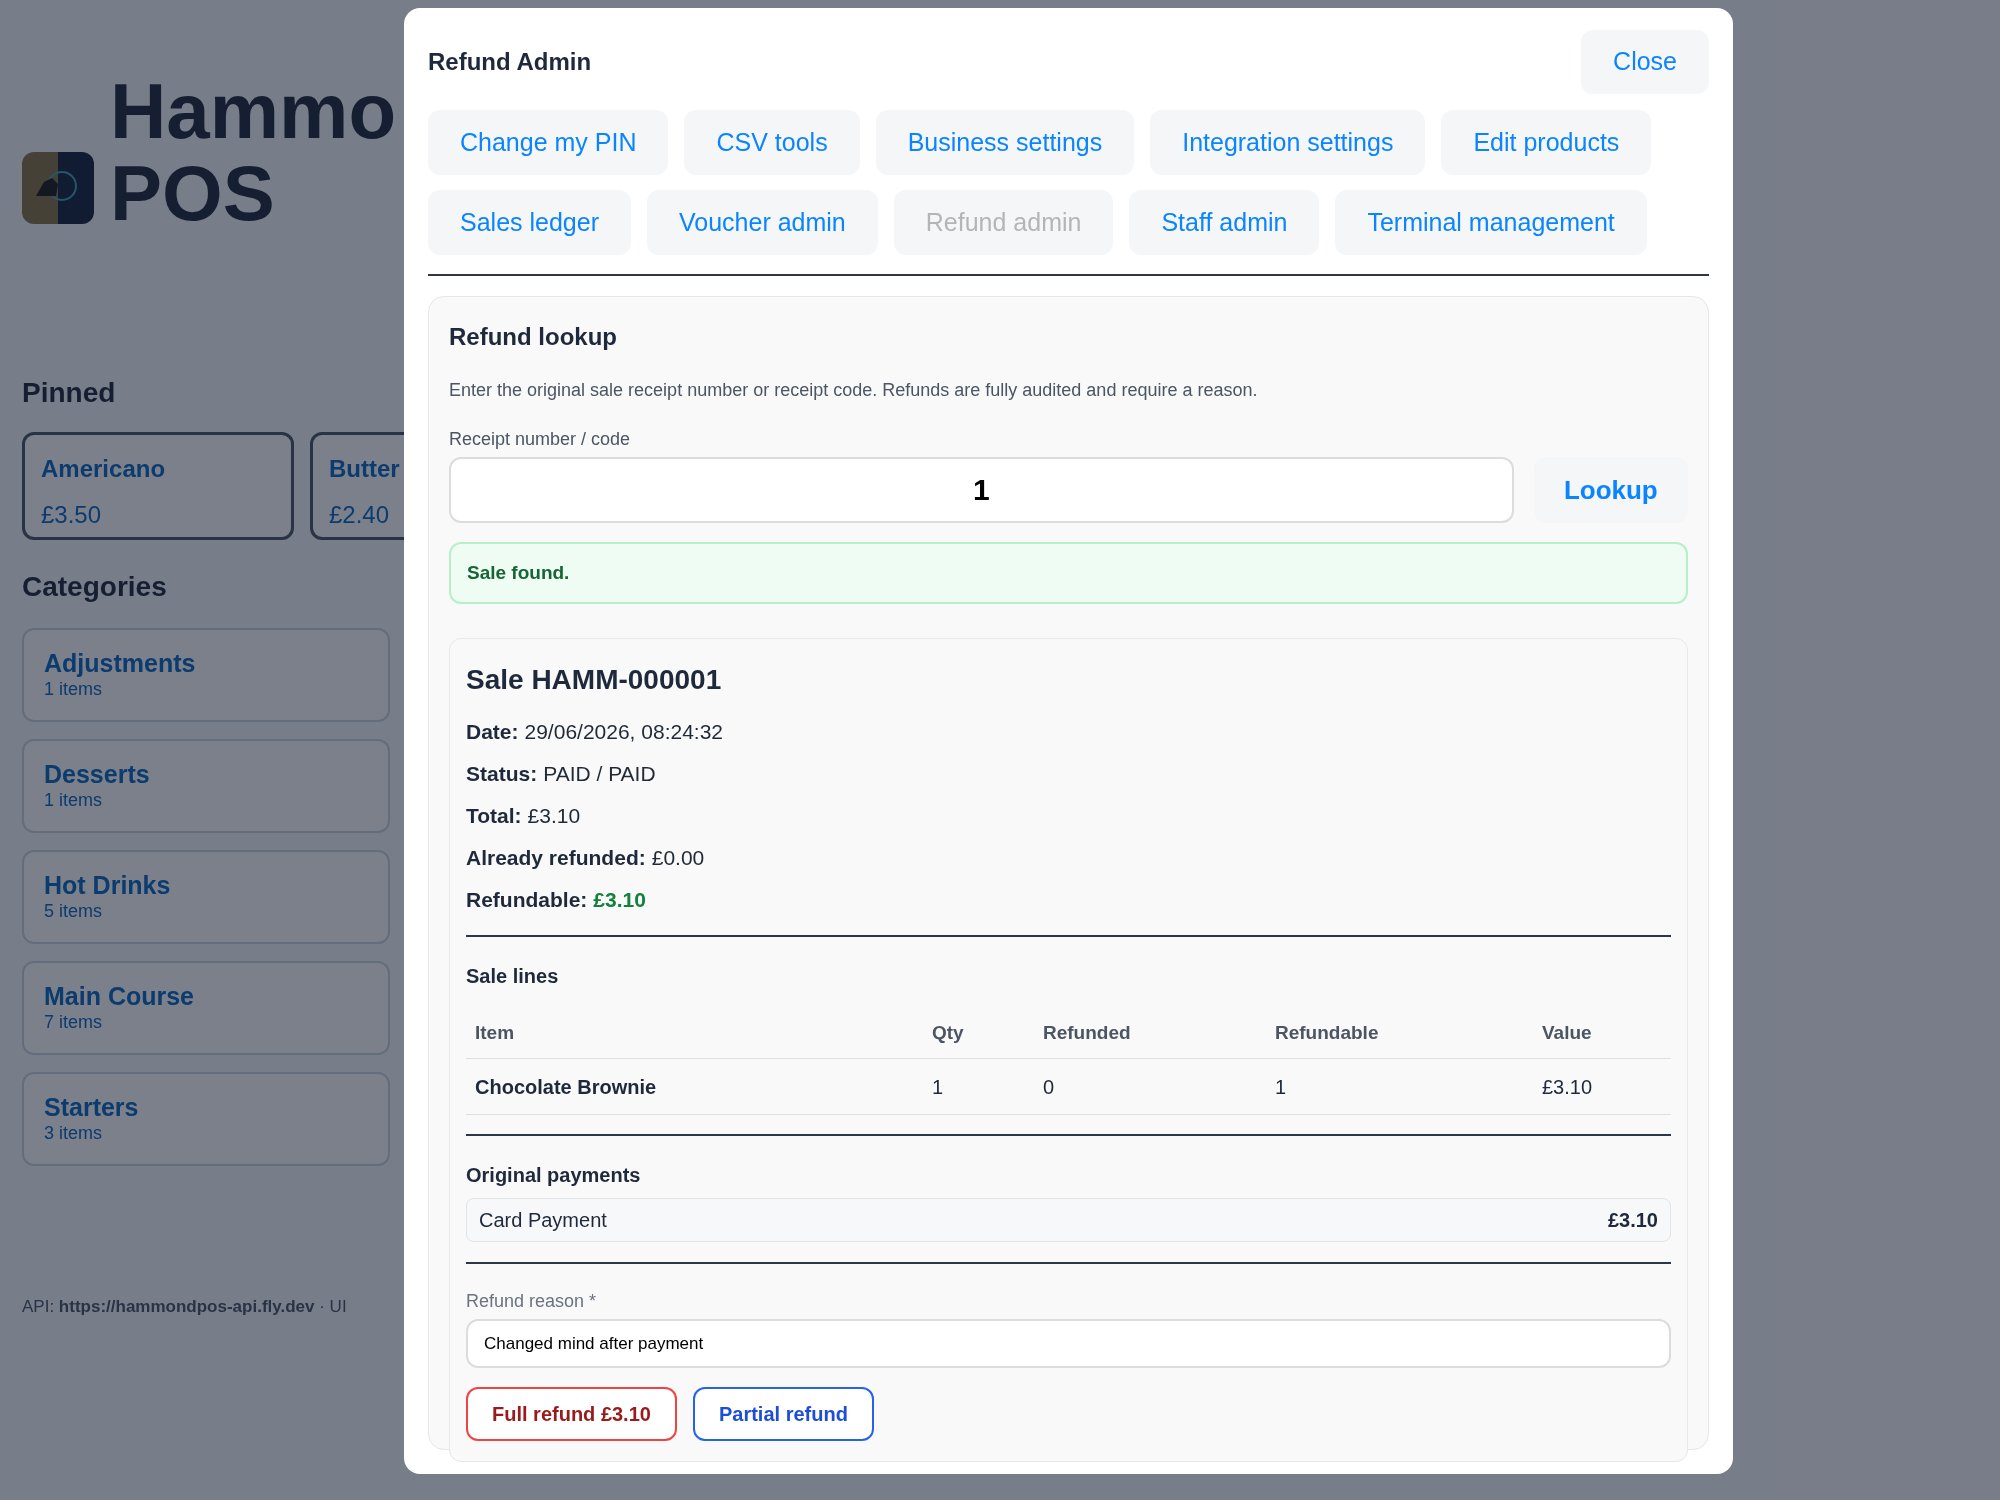  What do you see at coordinates (548, 142) in the screenshot?
I see `admin-tab: Change my PIN` at bounding box center [548, 142].